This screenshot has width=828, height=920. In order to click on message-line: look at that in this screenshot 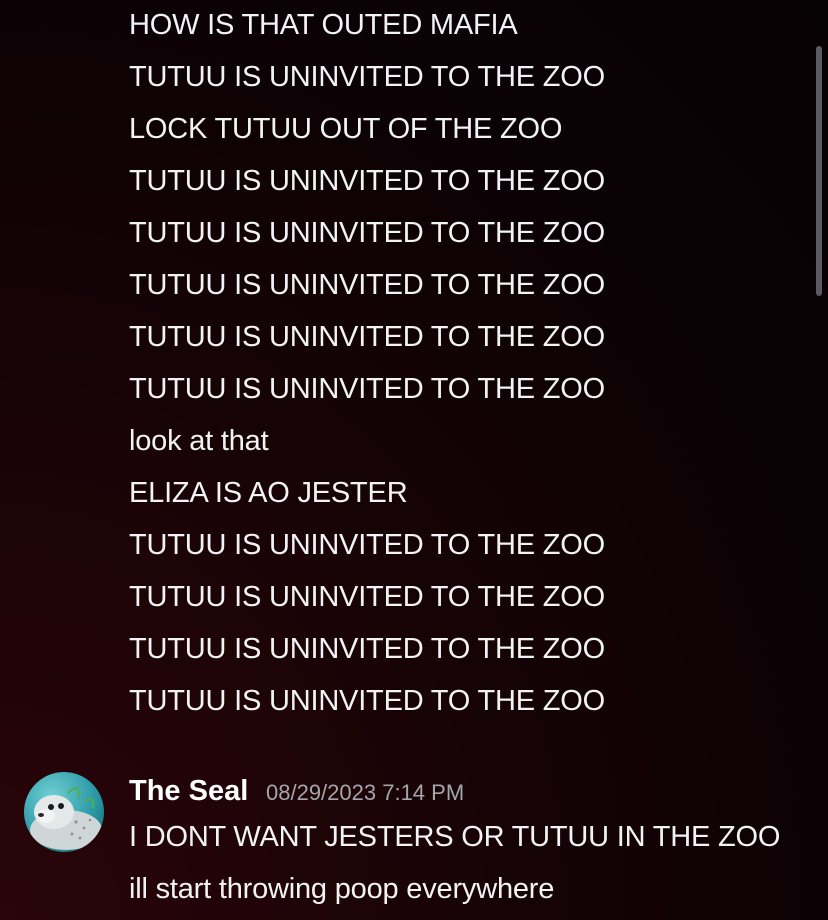, I will do `click(199, 441)`.